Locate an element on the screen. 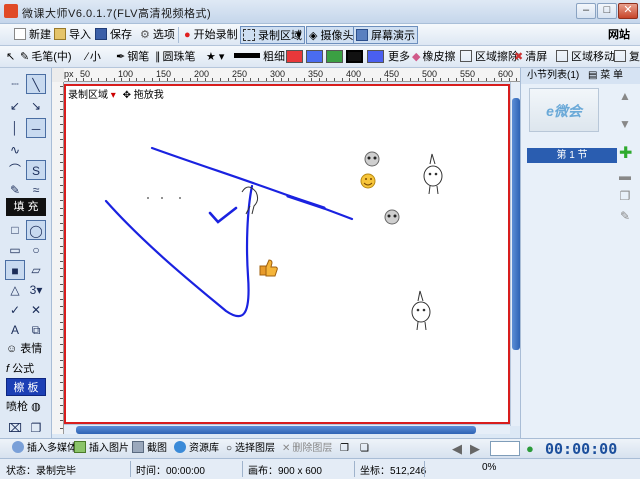 The image size is (640, 479). window-title: 微课大师V6.0.1.7(FLV高清视频格式) is located at coordinates (117, 14).